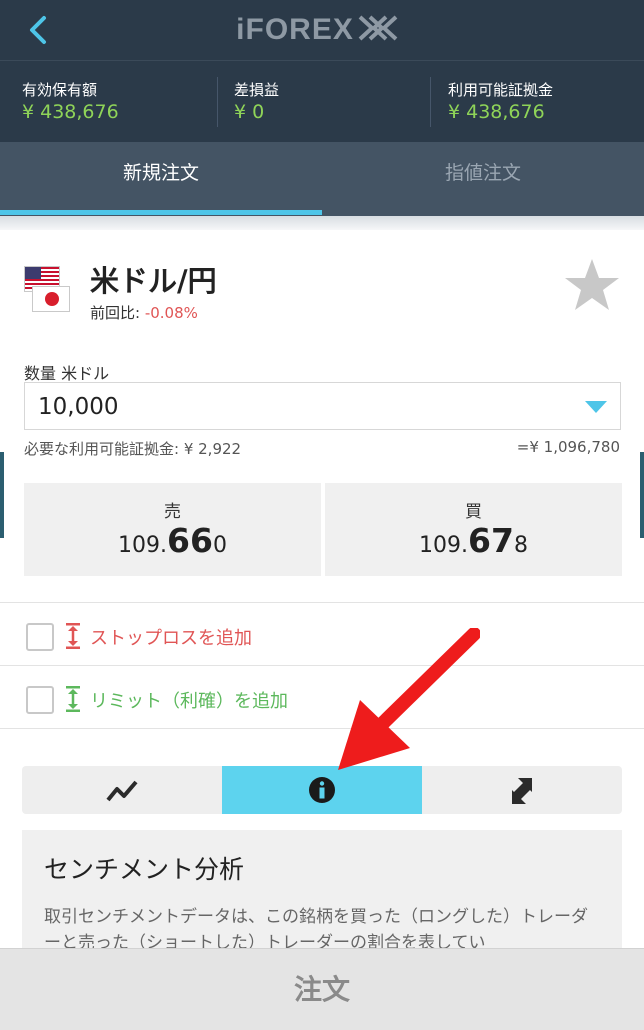 The image size is (644, 1030). Describe the element at coordinates (473, 540) in the screenshot. I see `buy-price: 109.678` at that location.